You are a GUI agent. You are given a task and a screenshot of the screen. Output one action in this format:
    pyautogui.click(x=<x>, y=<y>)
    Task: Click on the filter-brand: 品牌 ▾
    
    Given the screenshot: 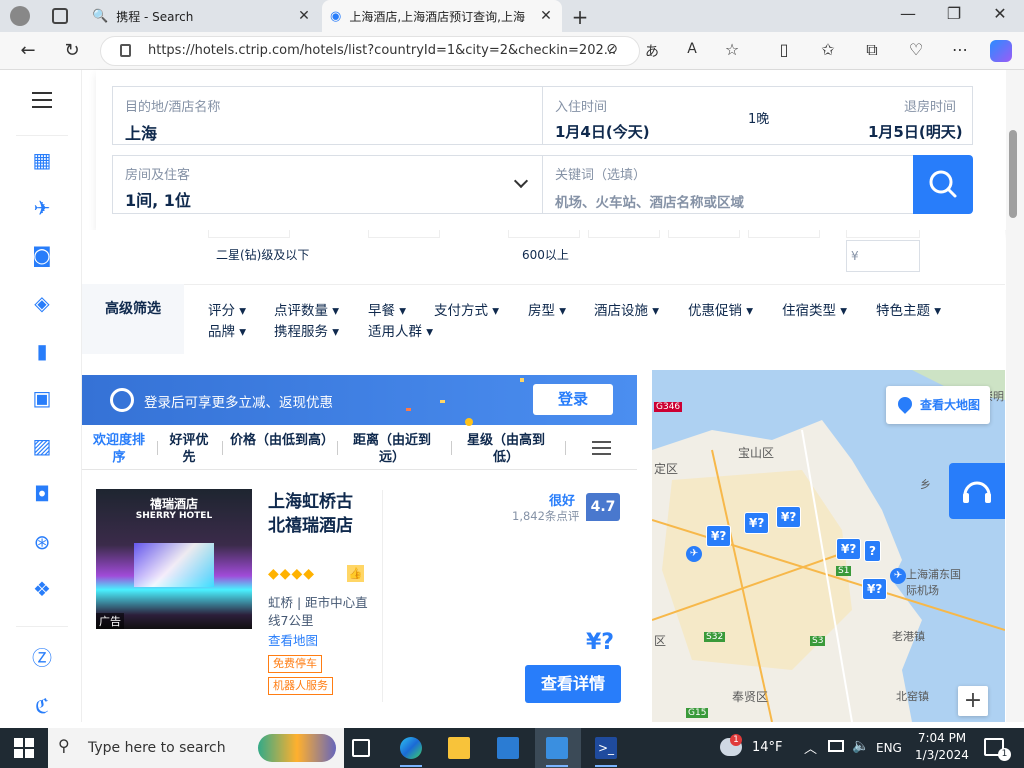 What is the action you would take?
    pyautogui.click(x=227, y=330)
    